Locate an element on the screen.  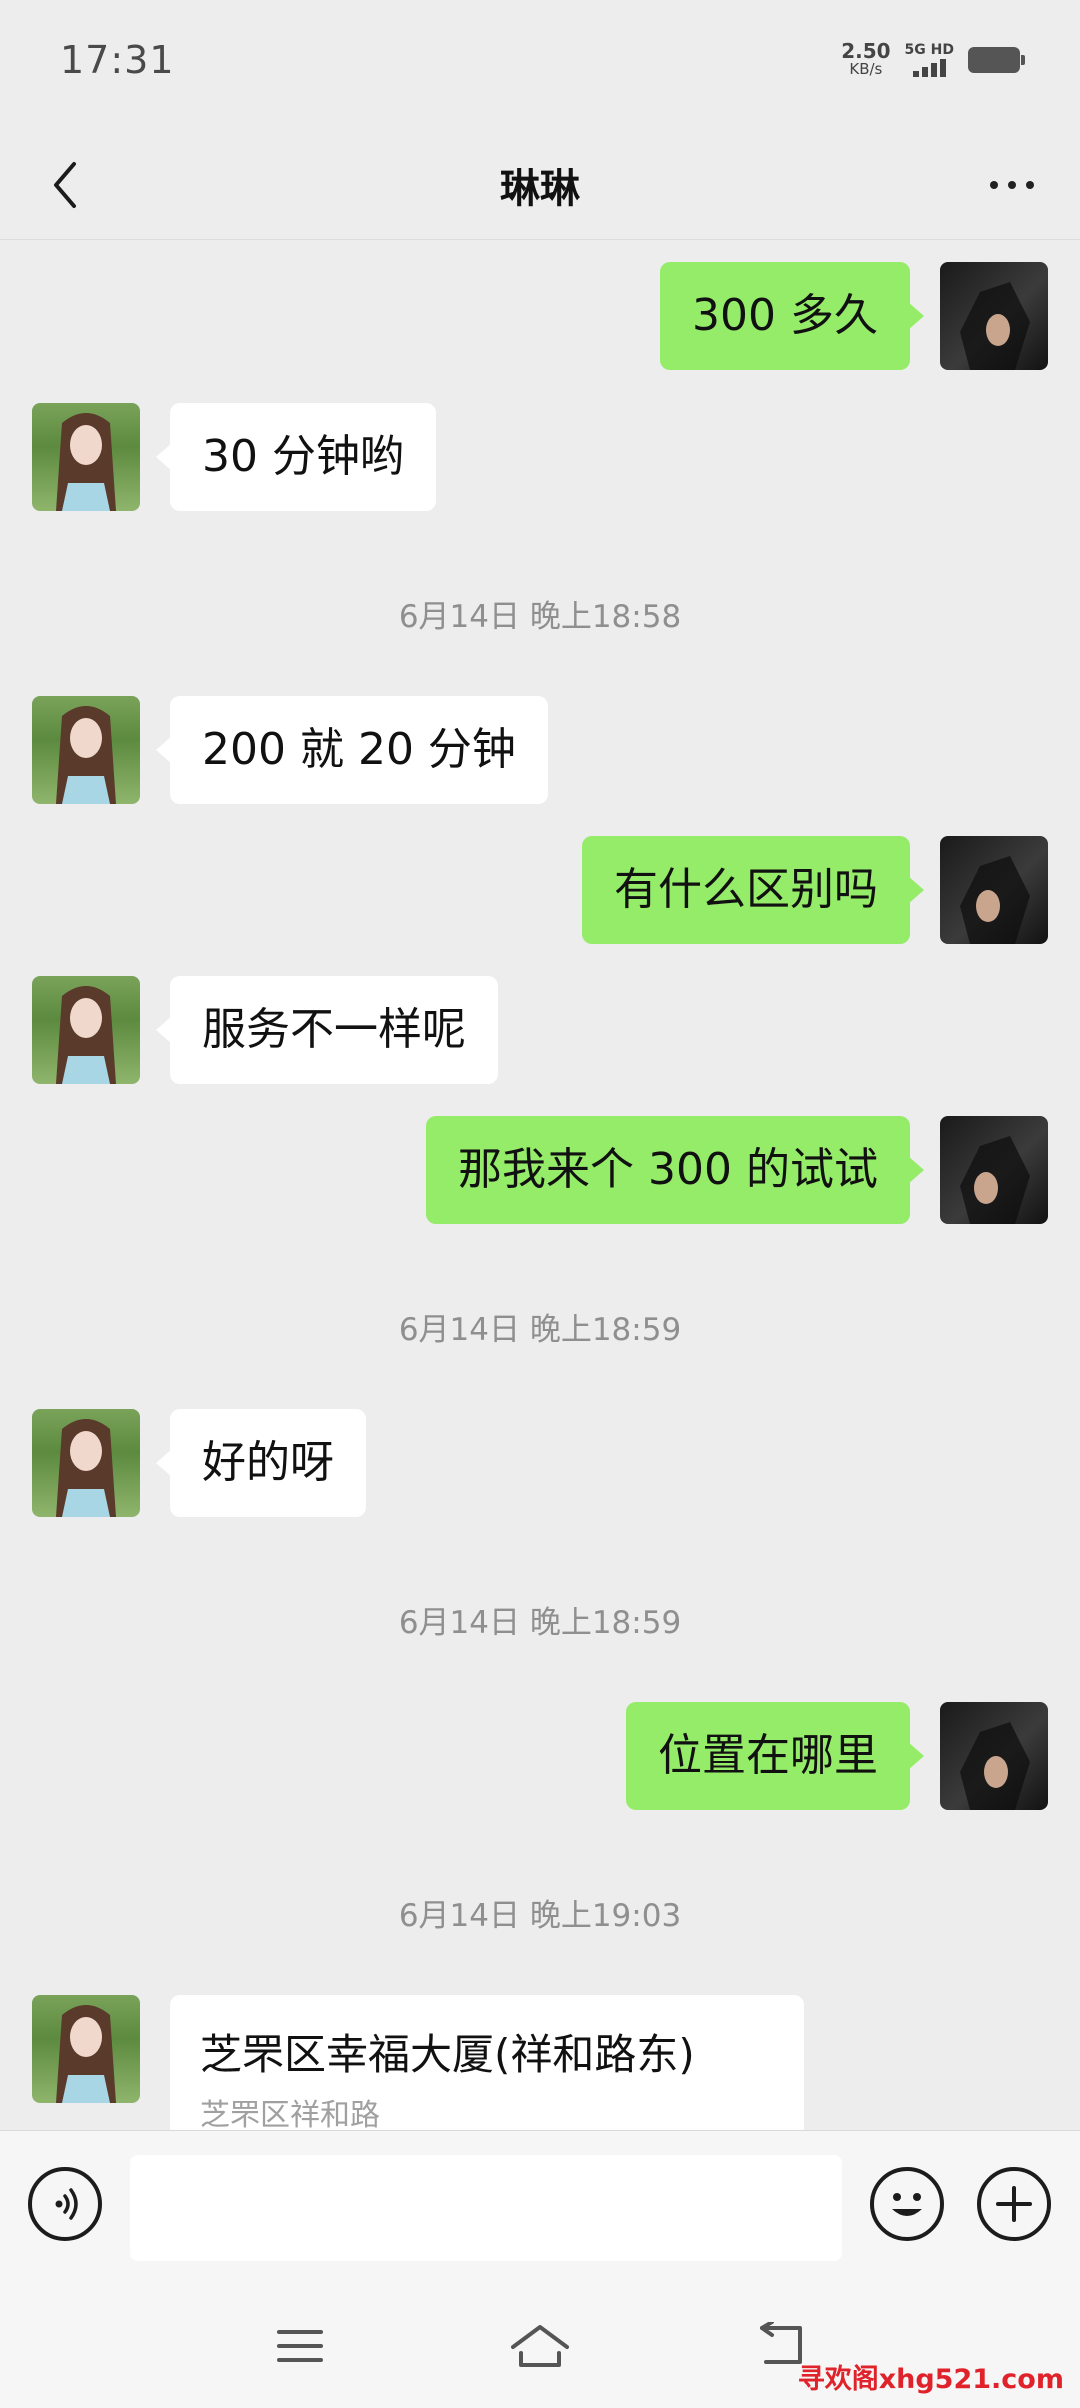
menu-button is located at coordinates (300, 2346).